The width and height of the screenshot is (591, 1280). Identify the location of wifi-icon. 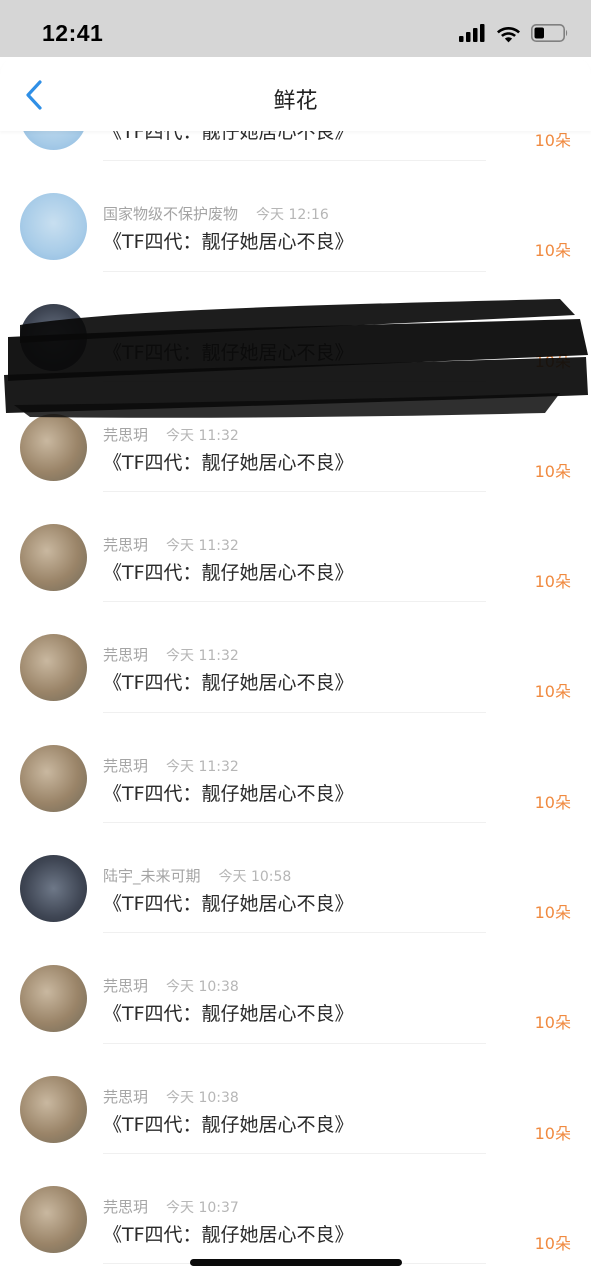
(508, 35).